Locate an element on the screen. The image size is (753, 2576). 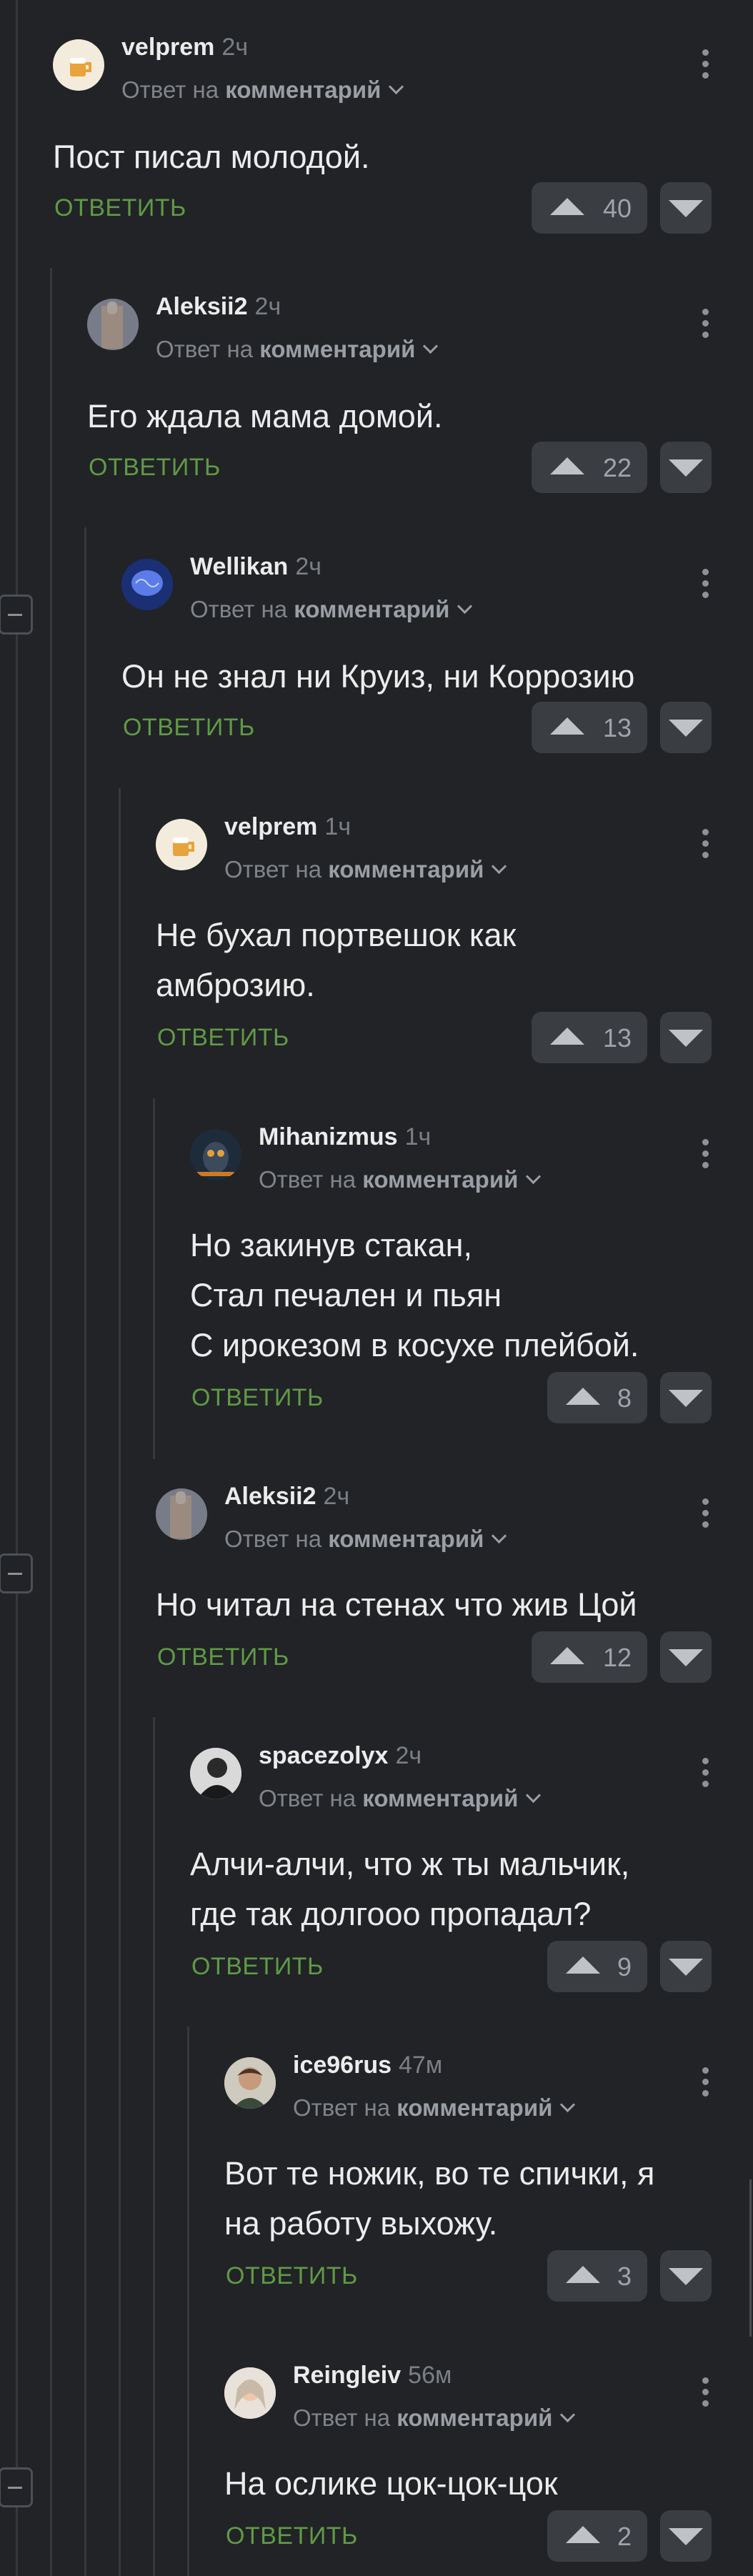
rating-count: 22 is located at coordinates (617, 467).